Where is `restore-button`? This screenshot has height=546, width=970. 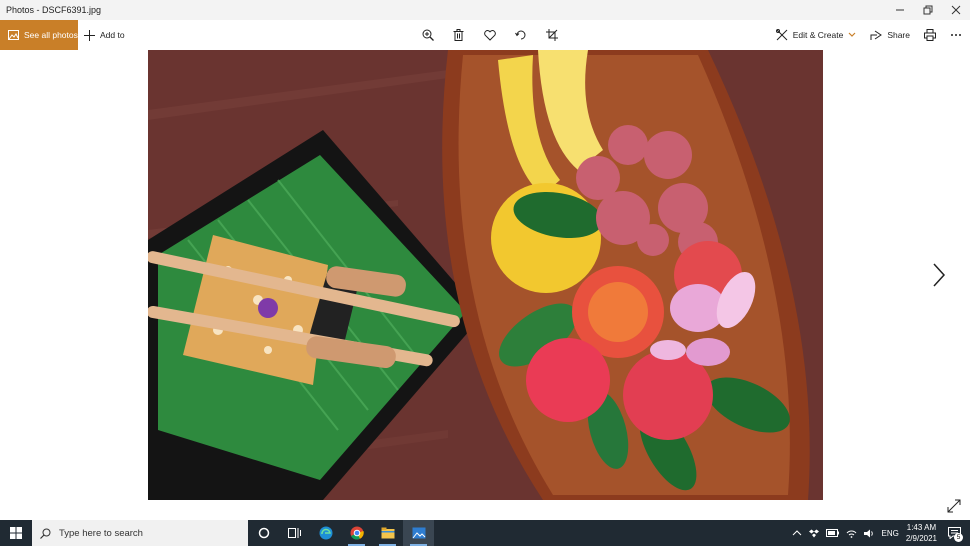 restore-button is located at coordinates (928, 10).